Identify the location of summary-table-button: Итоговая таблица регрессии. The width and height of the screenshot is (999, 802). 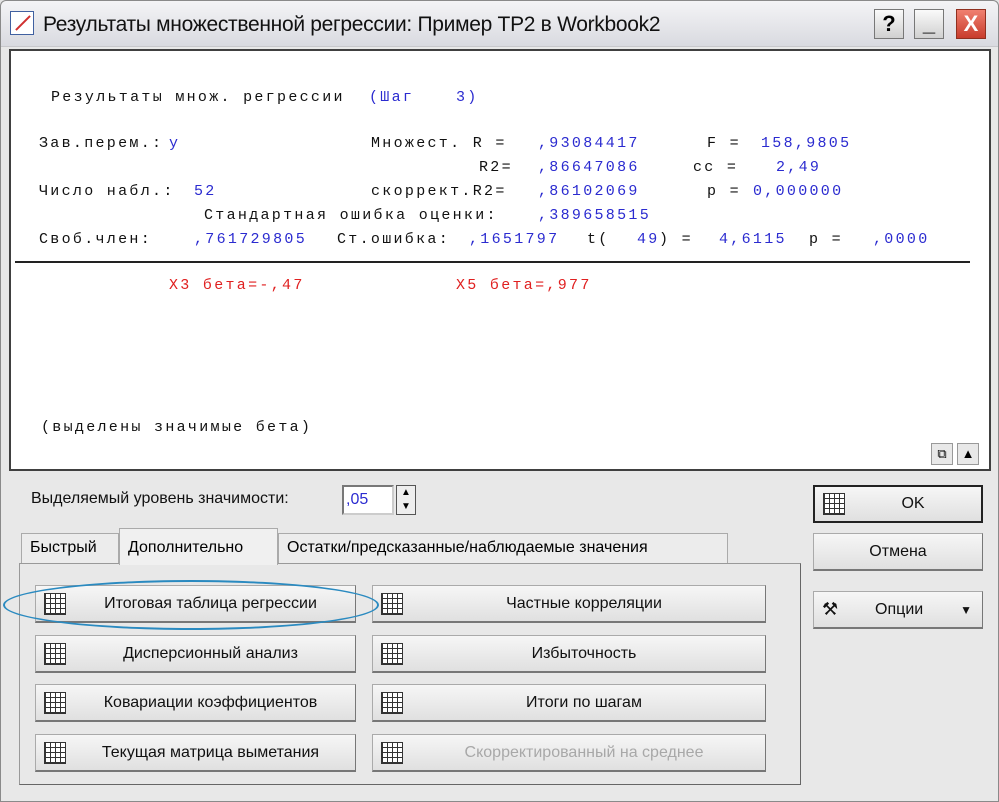
(195, 604).